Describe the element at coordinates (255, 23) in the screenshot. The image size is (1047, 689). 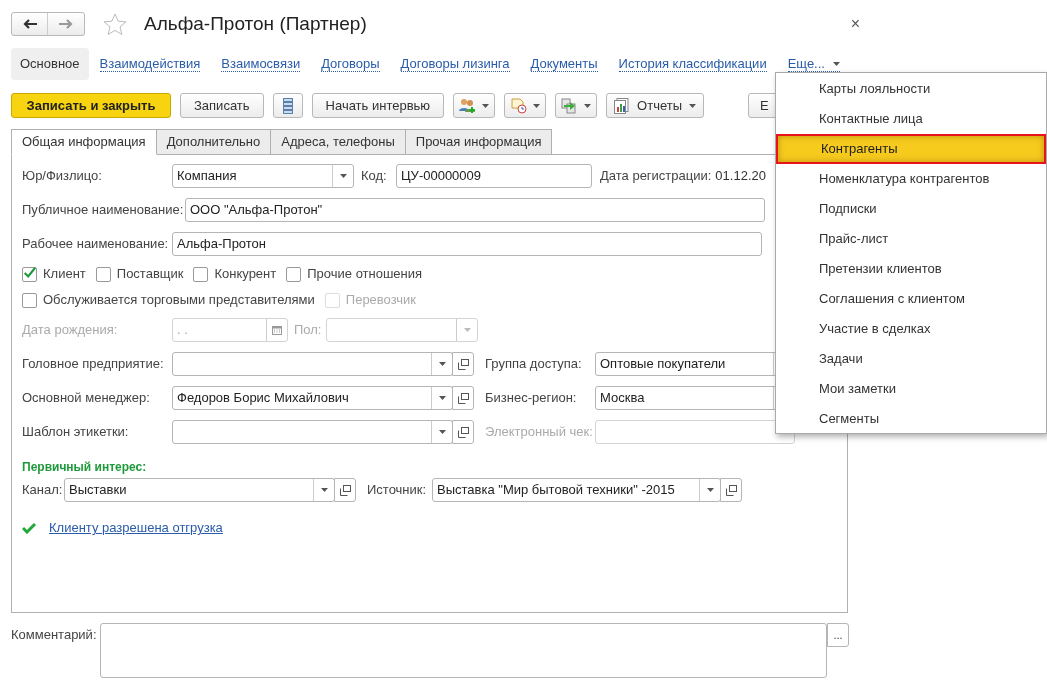
I see `window-title: Альфа-Протон (Партнер)` at that location.